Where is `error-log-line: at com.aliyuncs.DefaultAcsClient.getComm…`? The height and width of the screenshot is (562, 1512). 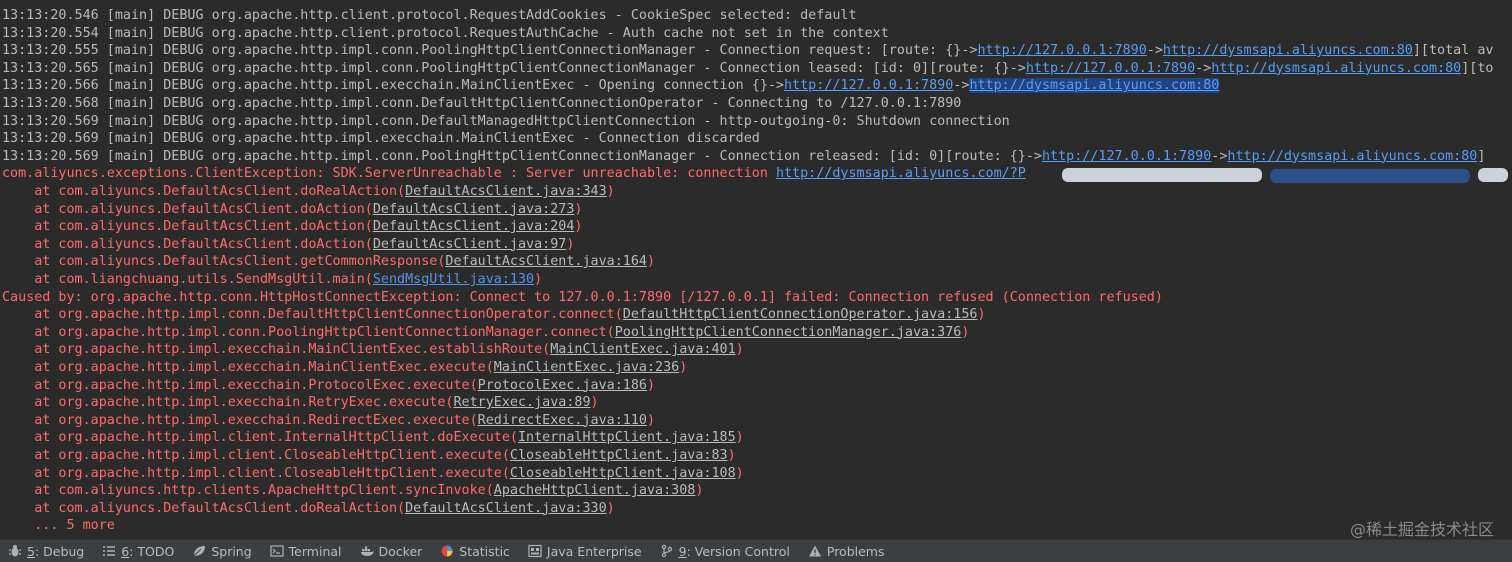 error-log-line: at com.aliyuncs.DefaultAcsClient.getComm… is located at coordinates (328, 262).